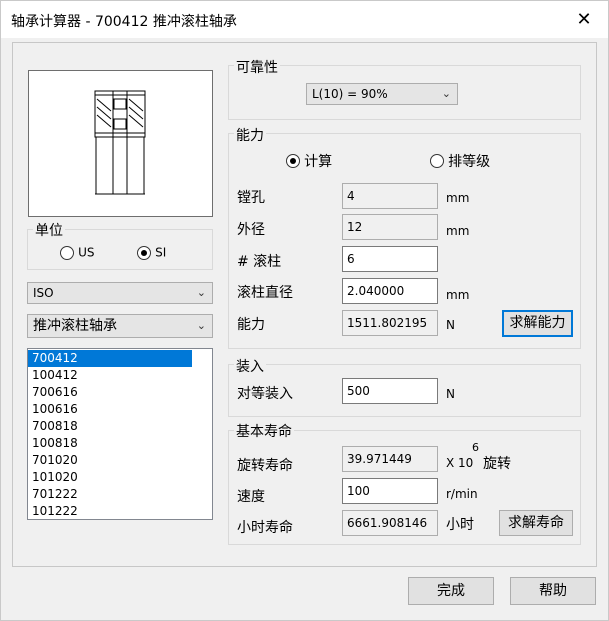  What do you see at coordinates (265, 293) in the screenshot?
I see `roller-dia-label: 滚柱直径` at bounding box center [265, 293].